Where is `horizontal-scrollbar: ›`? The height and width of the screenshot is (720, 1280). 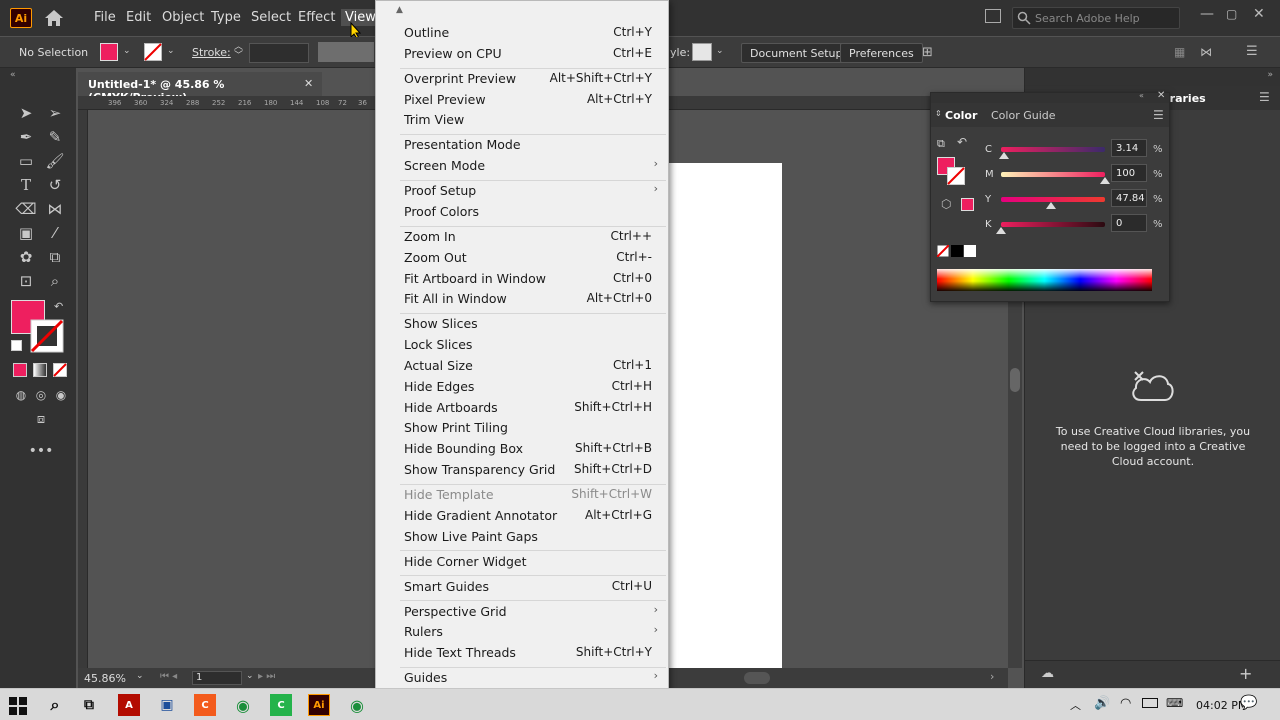 horizontal-scrollbar: › is located at coordinates (838, 678).